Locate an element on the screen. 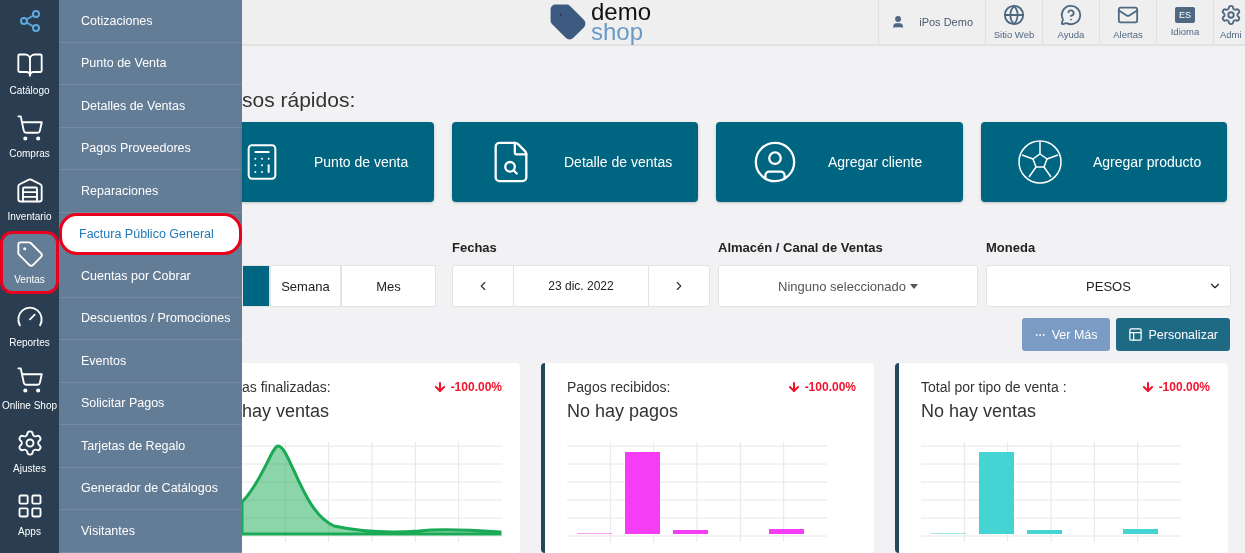  currency-select: PESOS is located at coordinates (1108, 286).